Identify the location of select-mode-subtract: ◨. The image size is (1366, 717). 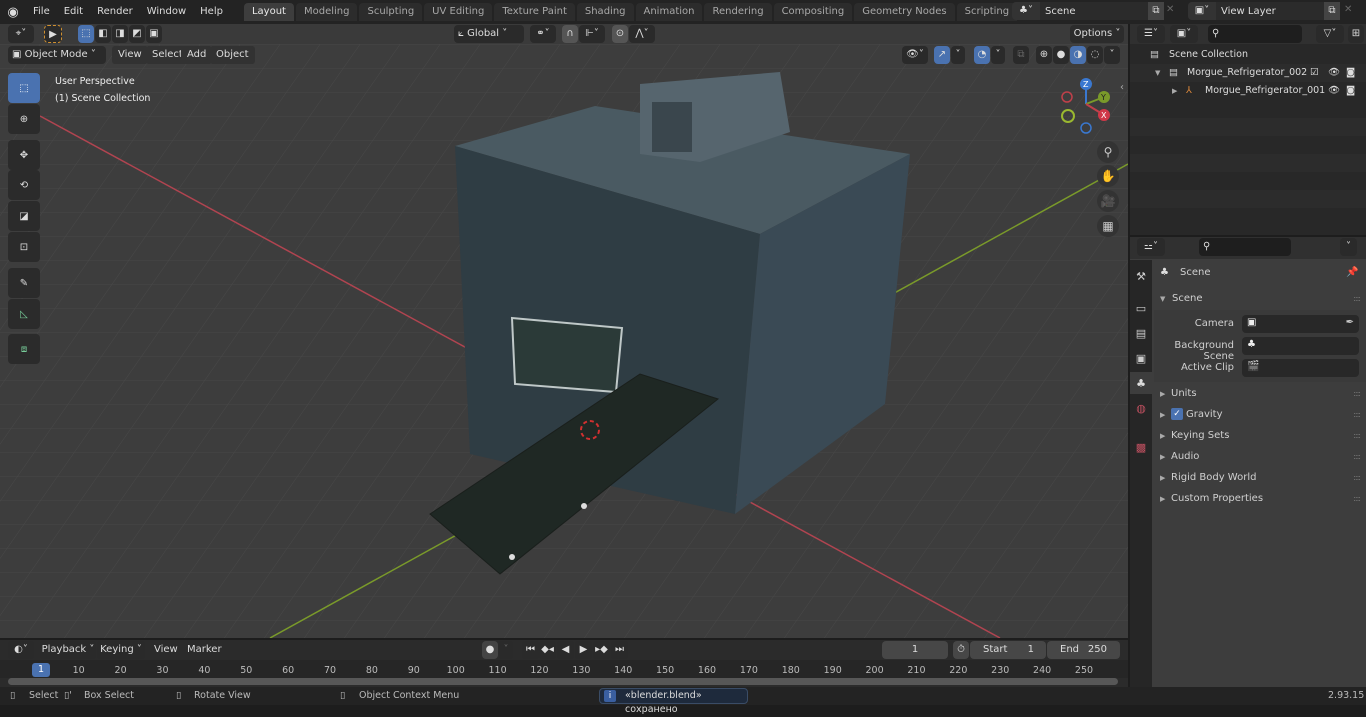
(120, 34).